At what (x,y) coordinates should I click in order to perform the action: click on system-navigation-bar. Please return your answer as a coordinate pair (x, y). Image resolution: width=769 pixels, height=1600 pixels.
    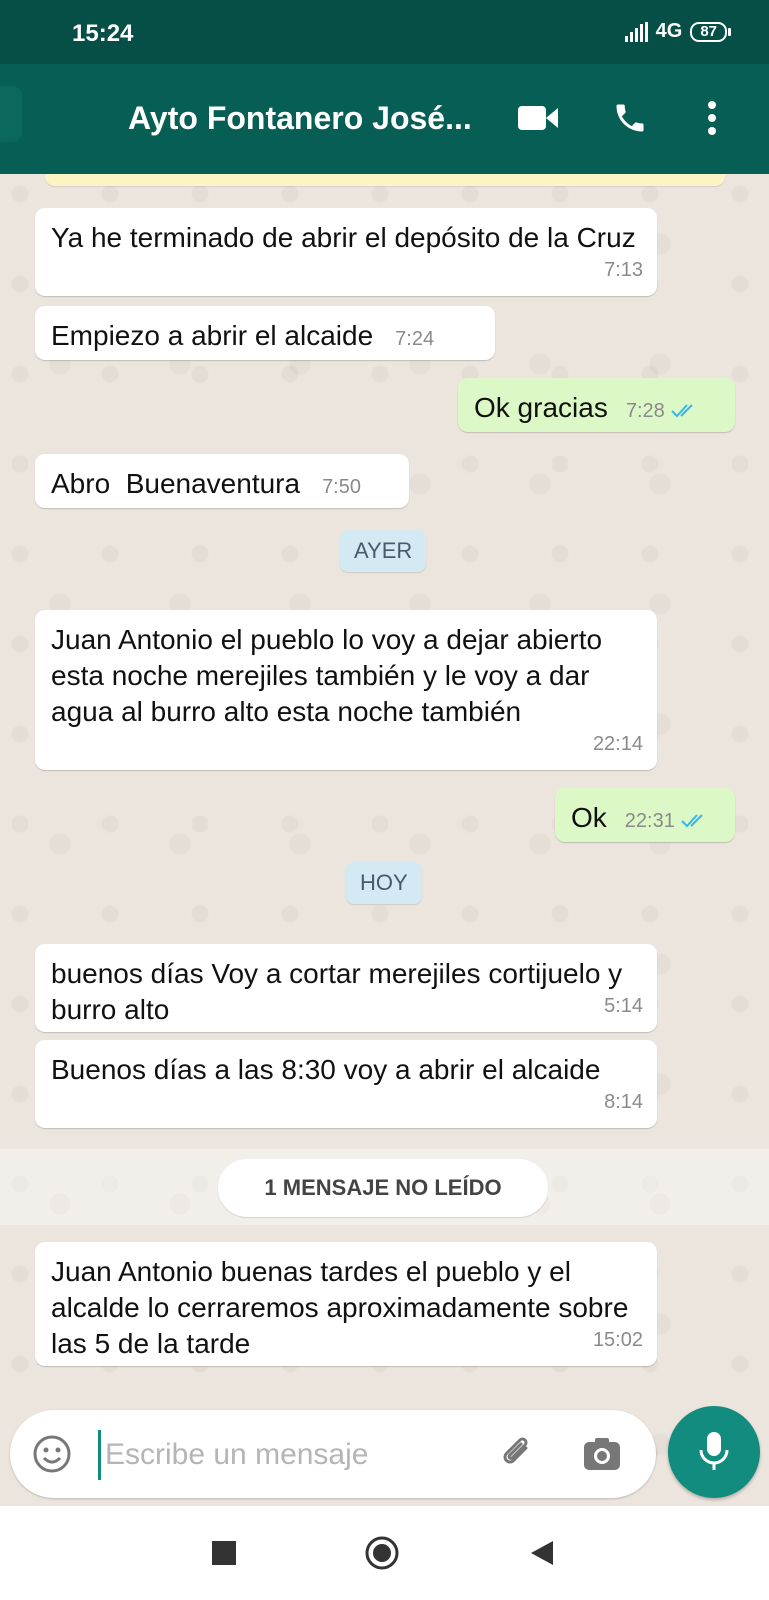
    Looking at the image, I should click on (384, 1553).